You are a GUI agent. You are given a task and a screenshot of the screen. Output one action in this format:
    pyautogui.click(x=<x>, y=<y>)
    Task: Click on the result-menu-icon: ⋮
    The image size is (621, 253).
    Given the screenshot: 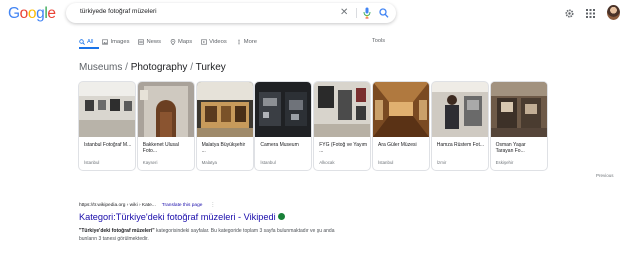 What is the action you would take?
    pyautogui.click(x=212, y=205)
    